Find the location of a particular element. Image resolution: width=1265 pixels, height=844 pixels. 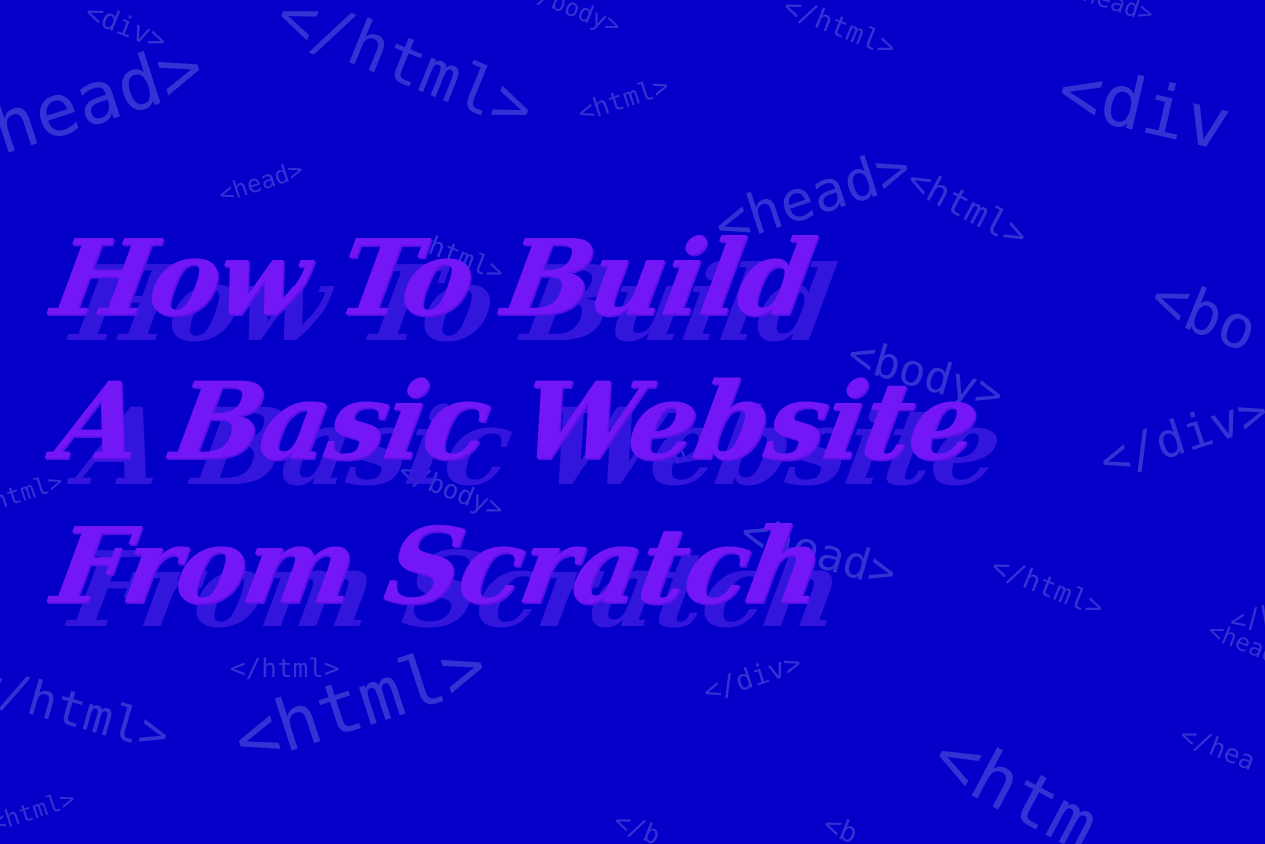

background-tag: <div is located at coordinates (1144, 107).